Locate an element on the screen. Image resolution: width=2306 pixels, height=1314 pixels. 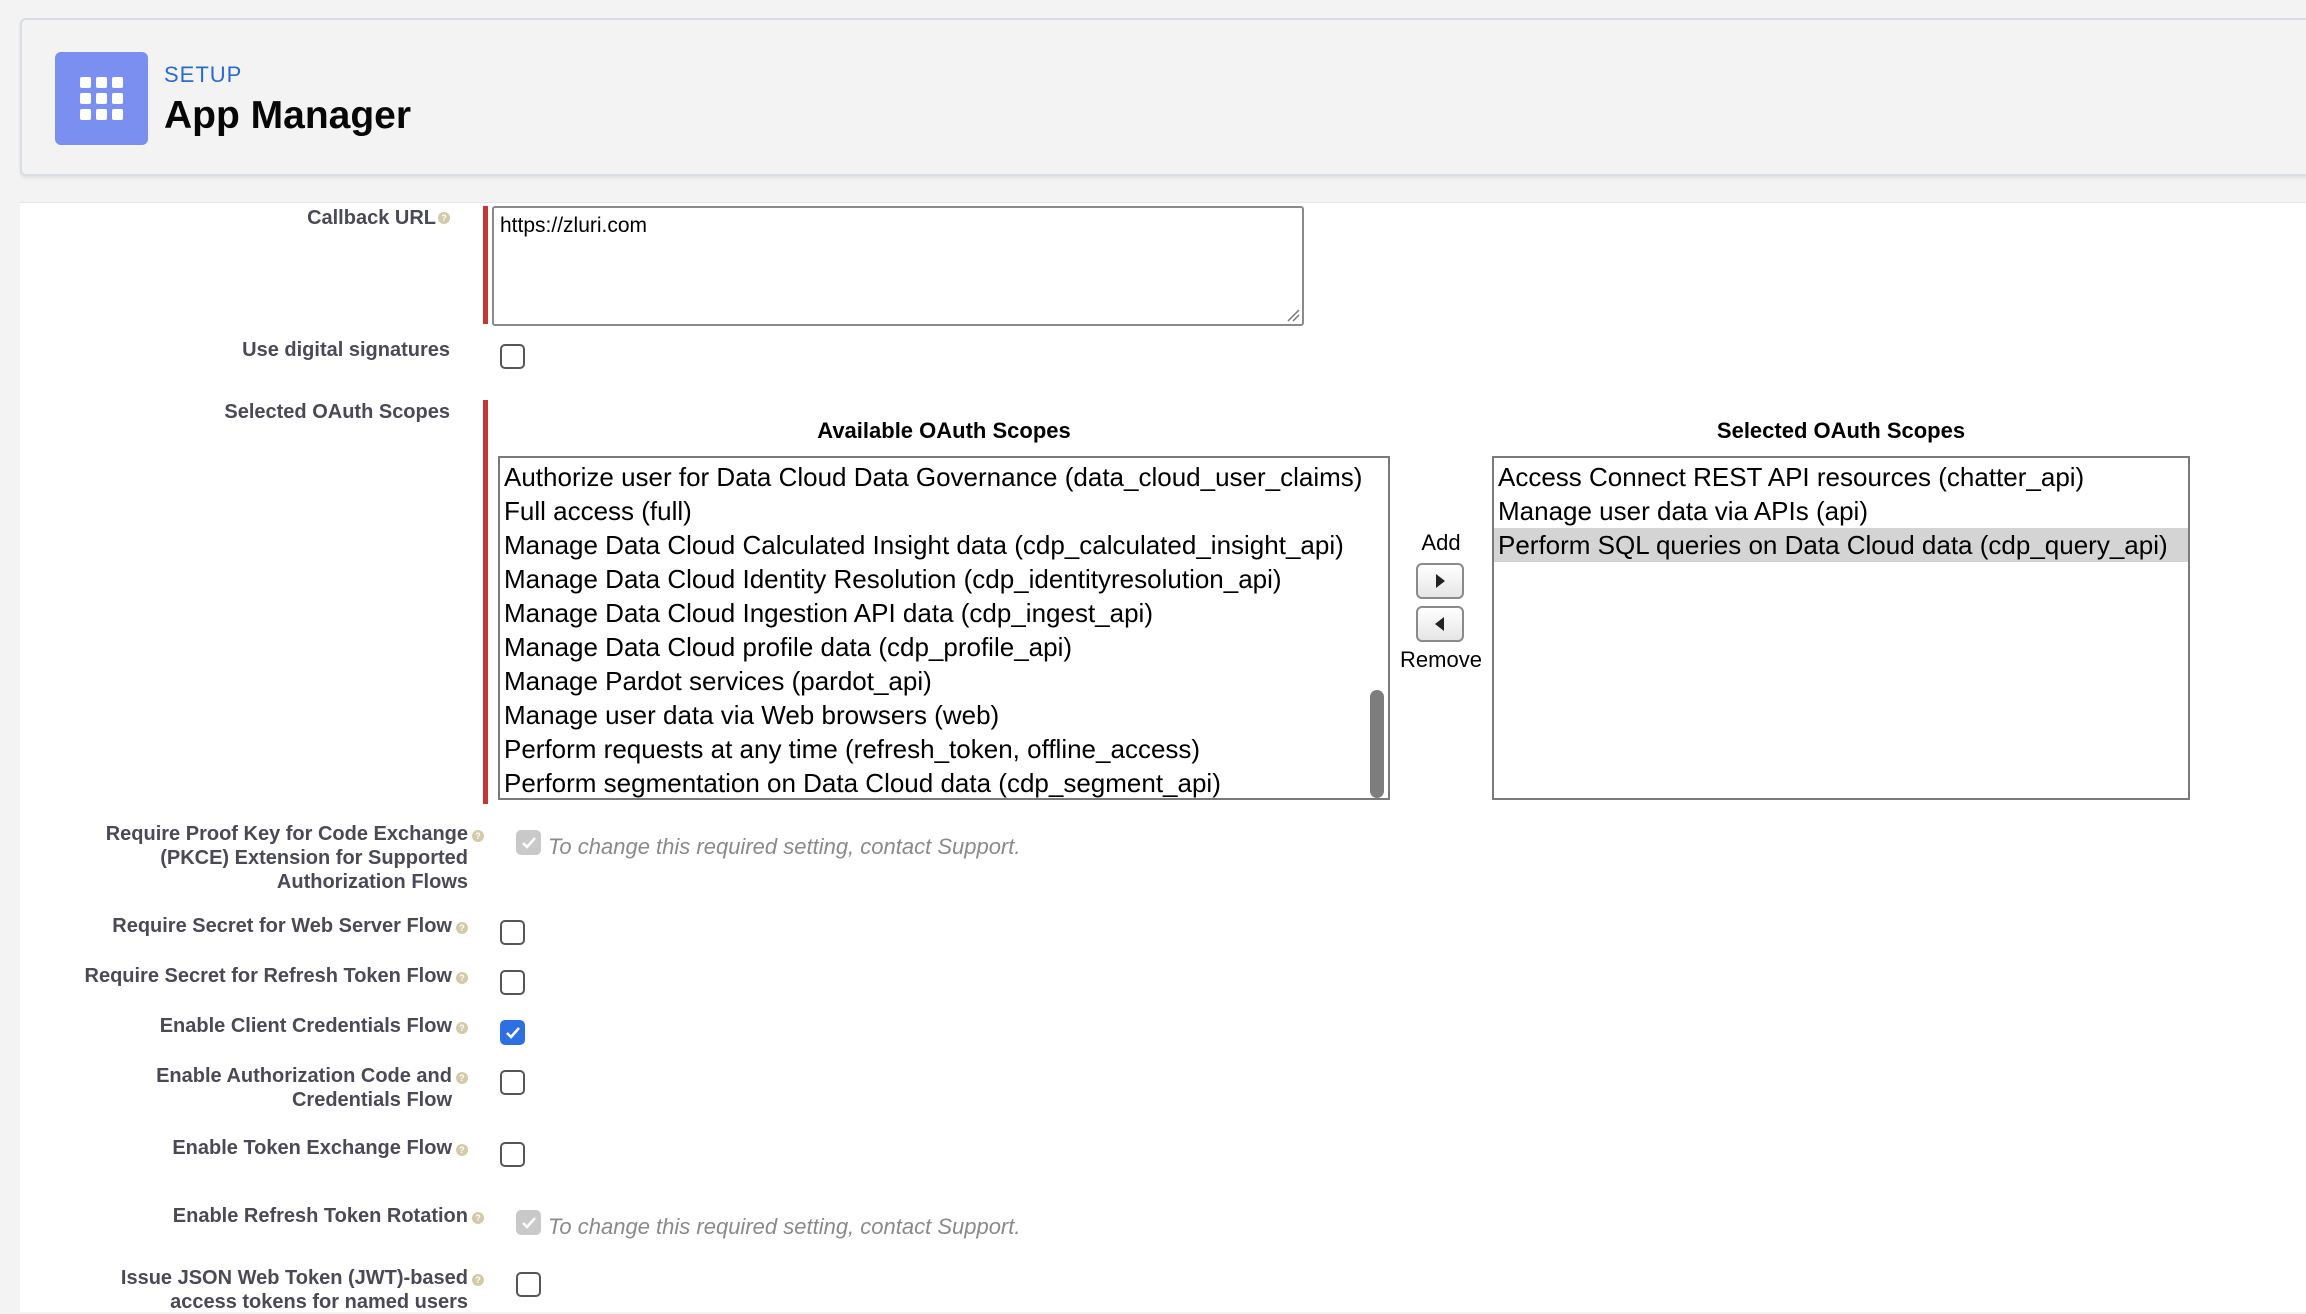
digital-signatures-checkbox is located at coordinates (512, 356).